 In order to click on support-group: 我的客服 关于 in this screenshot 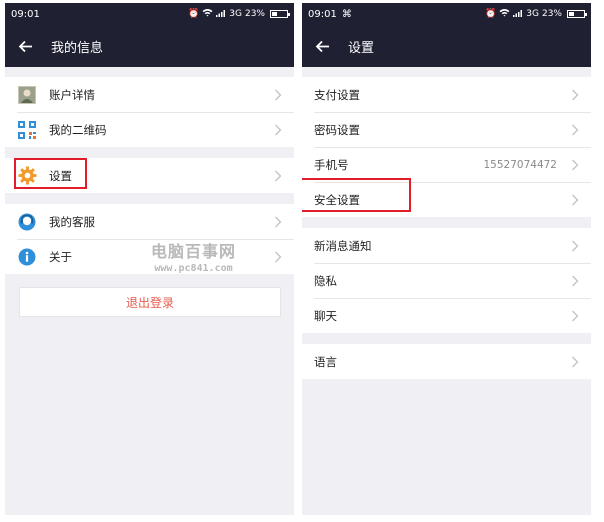, I will do `click(149, 239)`.